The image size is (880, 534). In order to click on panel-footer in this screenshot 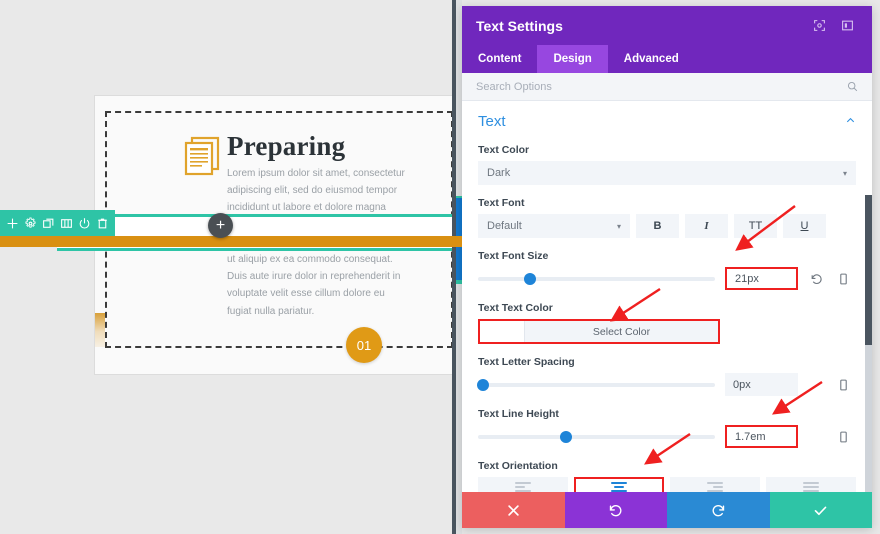, I will do `click(667, 510)`.